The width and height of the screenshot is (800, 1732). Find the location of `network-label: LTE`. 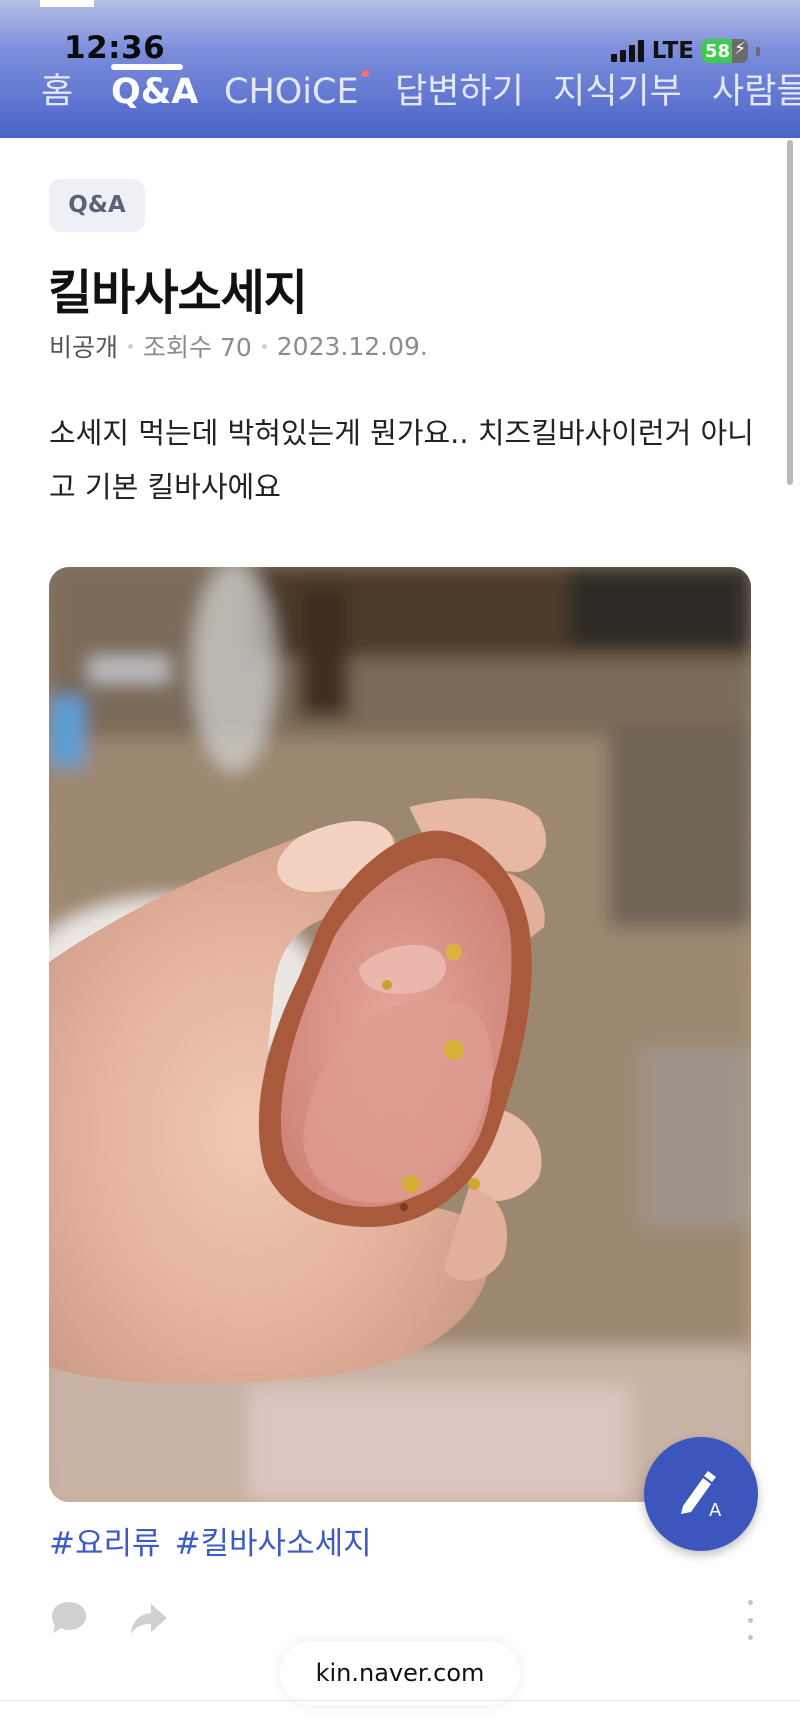

network-label: LTE is located at coordinates (672, 51).